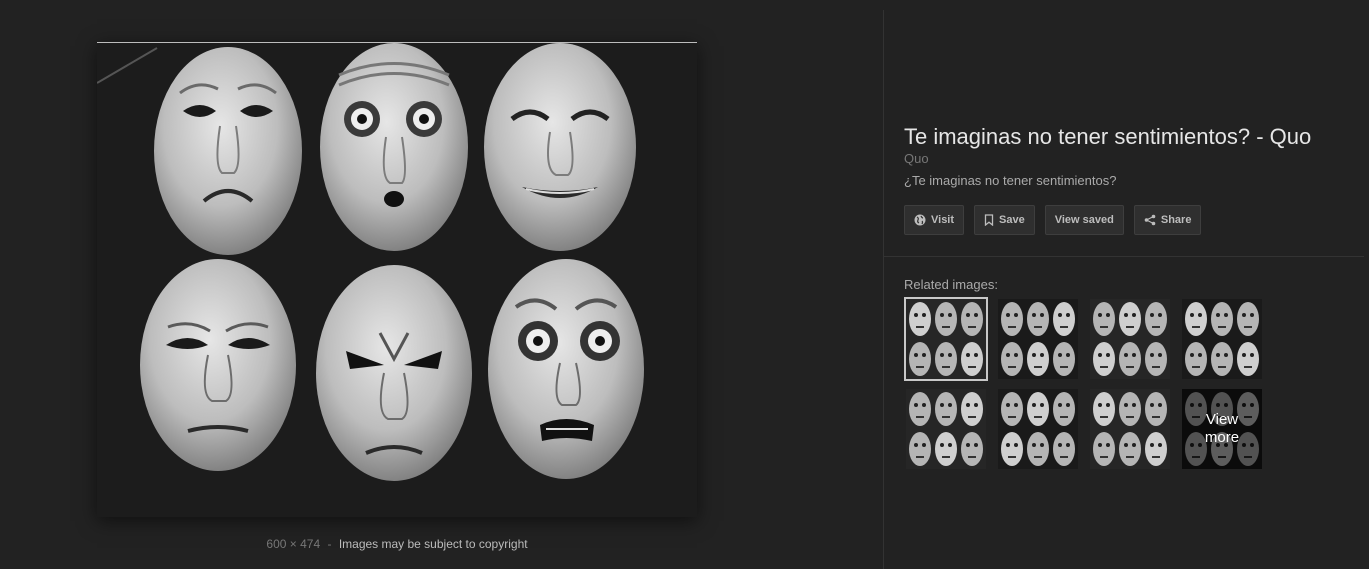 The image size is (1369, 569). I want to click on copyright-link: Images may be subject to copyright, so click(433, 544).